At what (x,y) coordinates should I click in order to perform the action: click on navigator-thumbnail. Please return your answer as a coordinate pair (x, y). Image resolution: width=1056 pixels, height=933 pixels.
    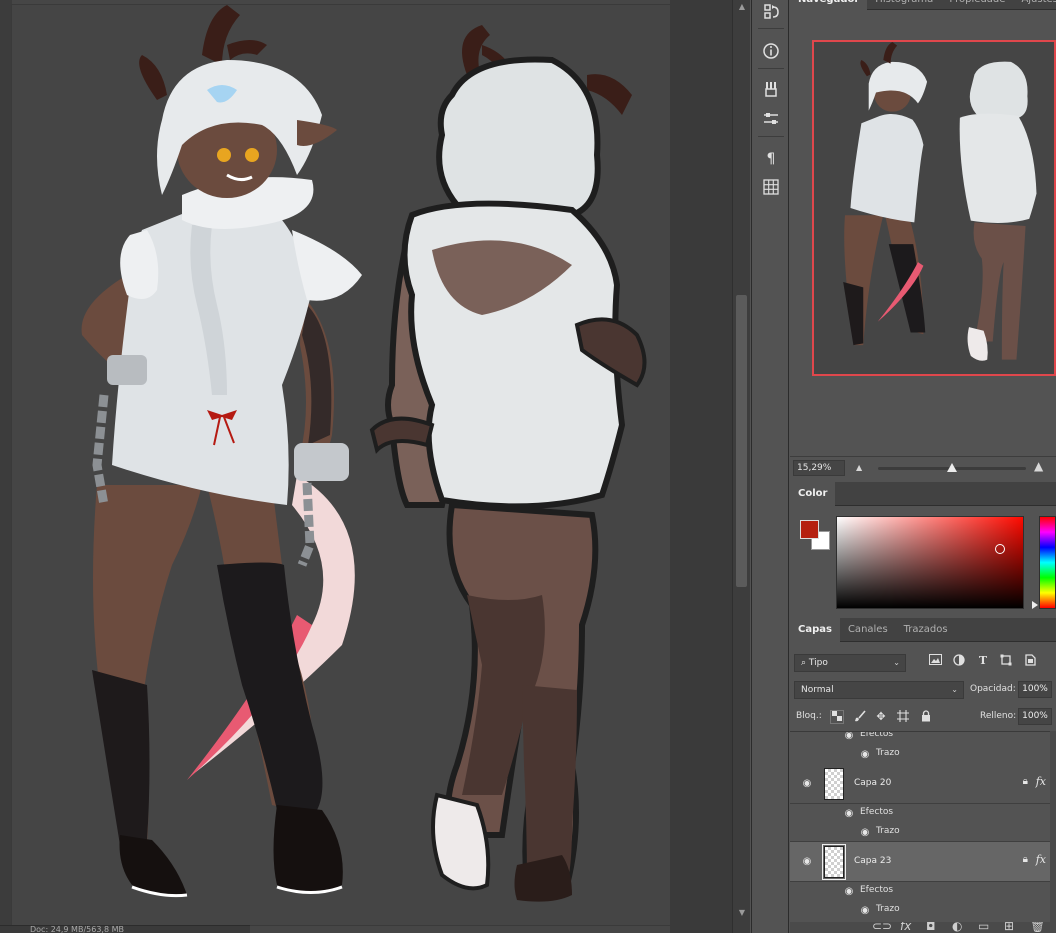
    Looking at the image, I should click on (940, 201).